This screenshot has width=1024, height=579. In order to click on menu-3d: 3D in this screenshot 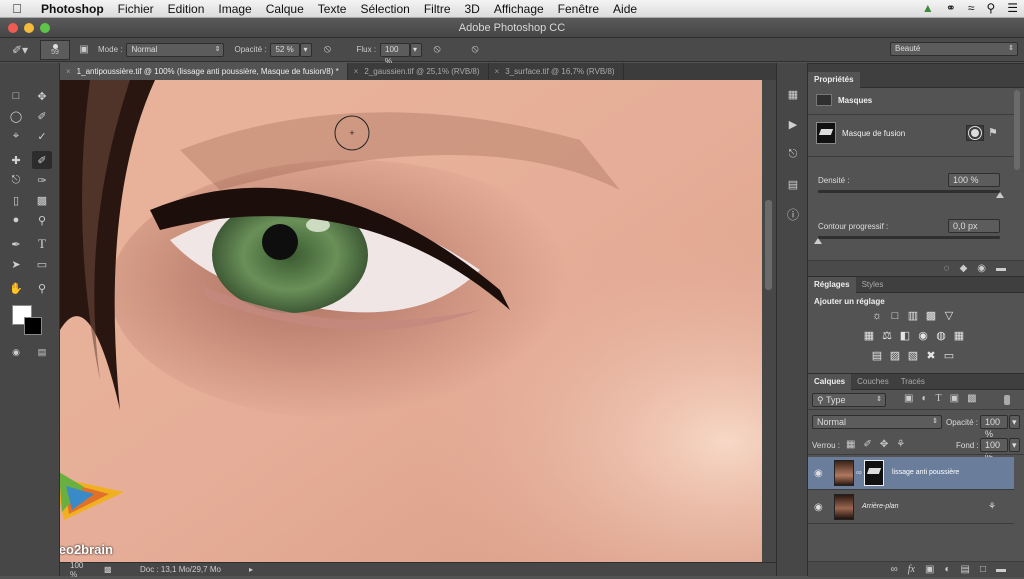, I will do `click(472, 9)`.